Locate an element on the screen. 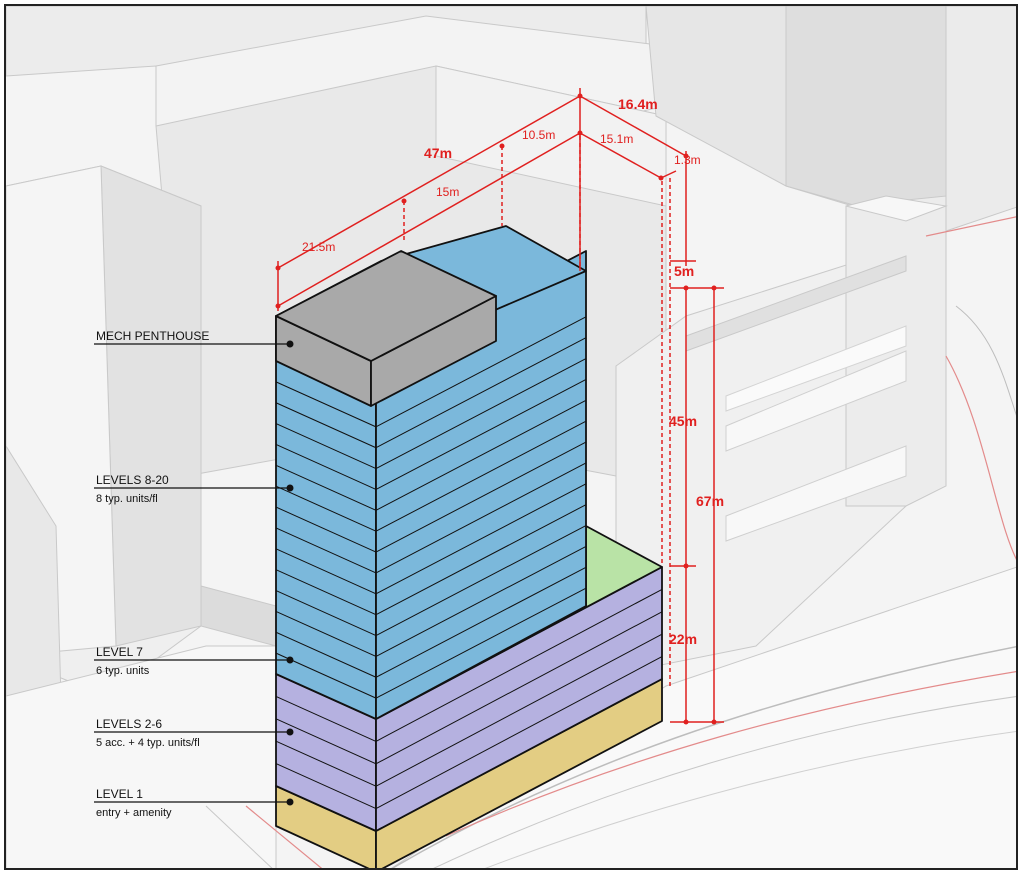  dim-segment-b: 15m is located at coordinates (447, 192).